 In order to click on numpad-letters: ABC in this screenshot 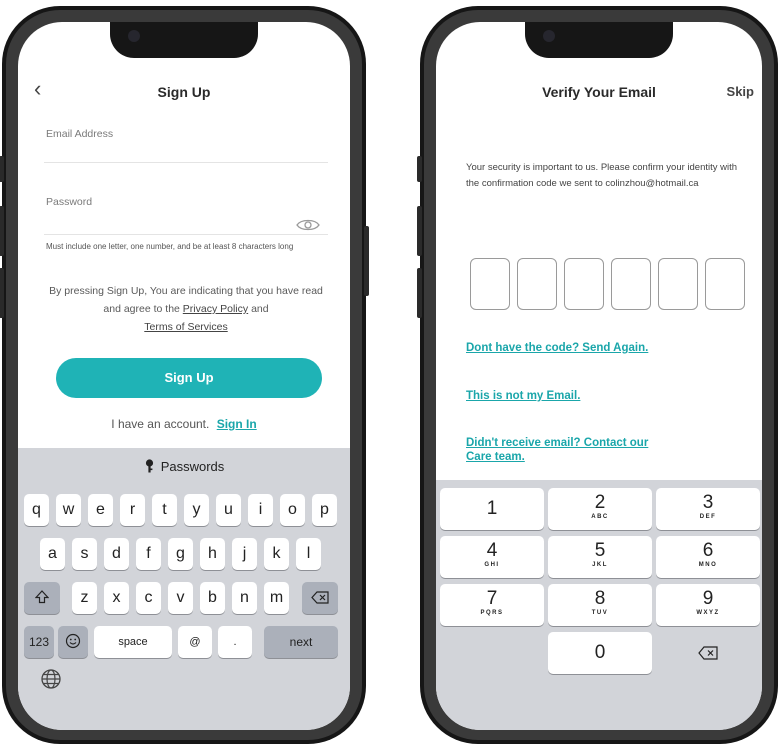, I will do `click(600, 517)`.